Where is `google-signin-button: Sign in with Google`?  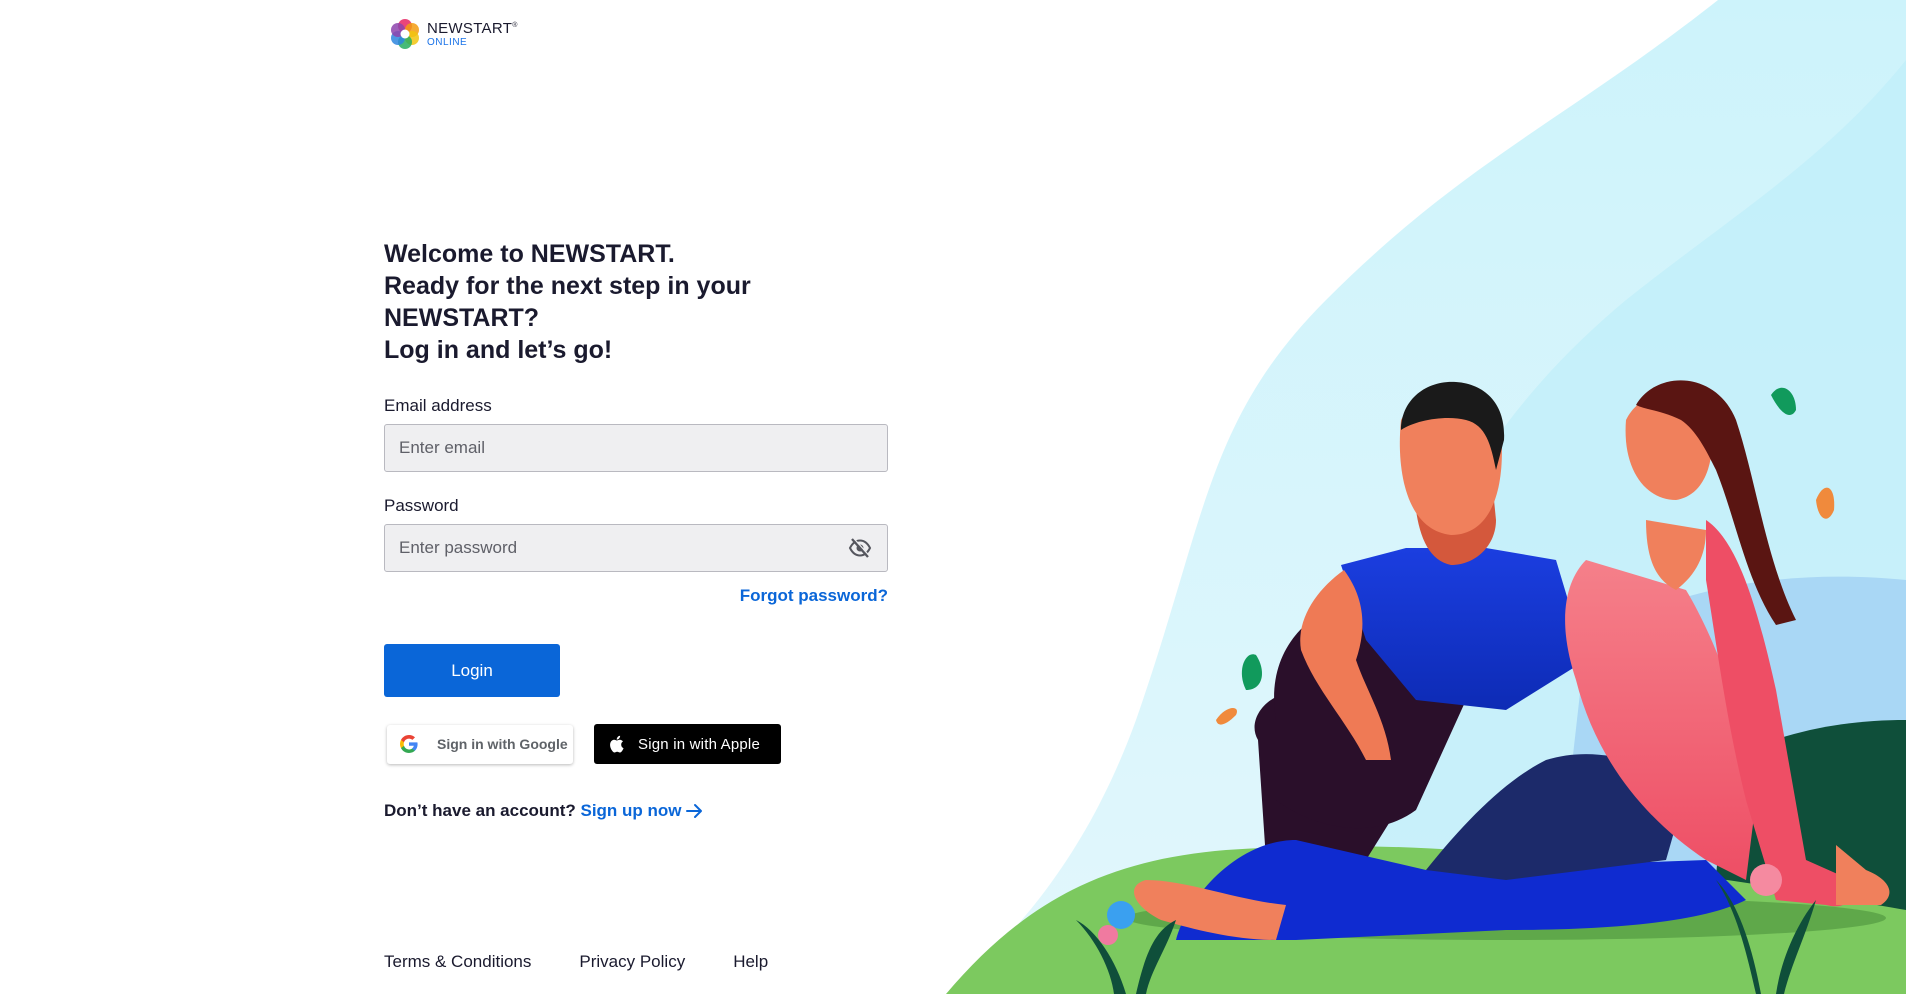 google-signin-button: Sign in with Google is located at coordinates (480, 744).